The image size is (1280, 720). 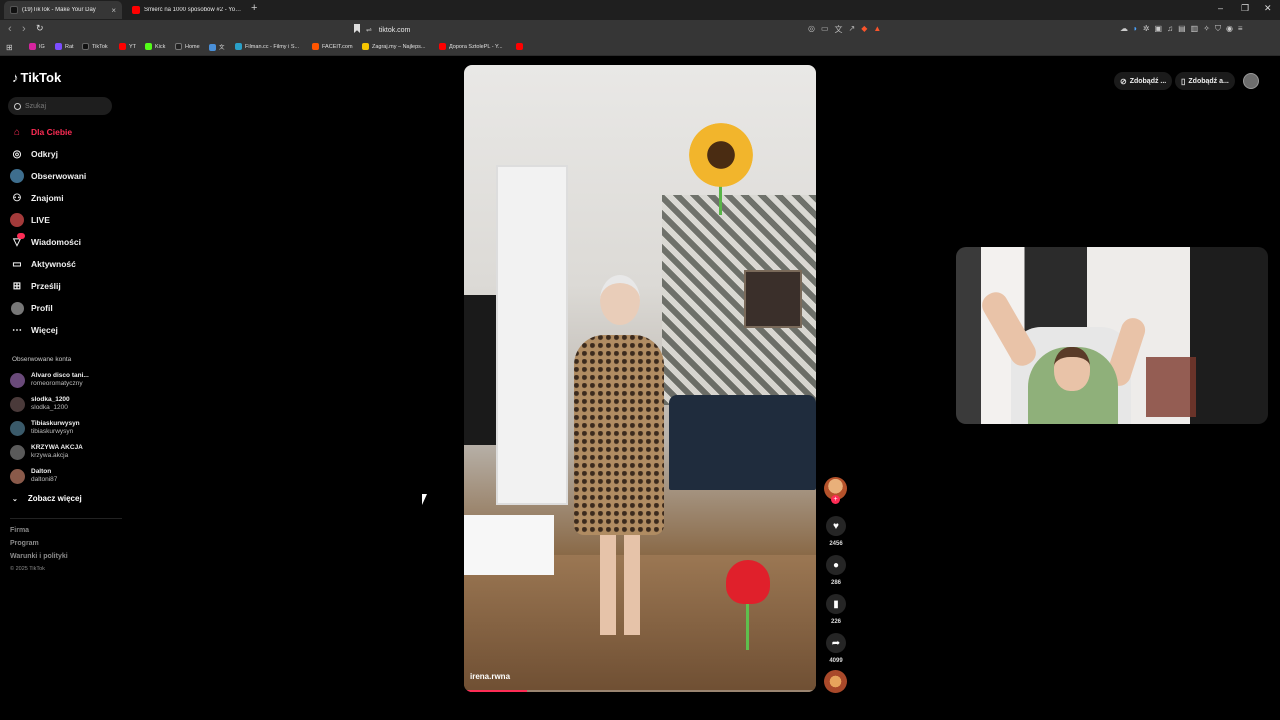 I want to click on restore-icon: ❐, so click(x=1245, y=8).